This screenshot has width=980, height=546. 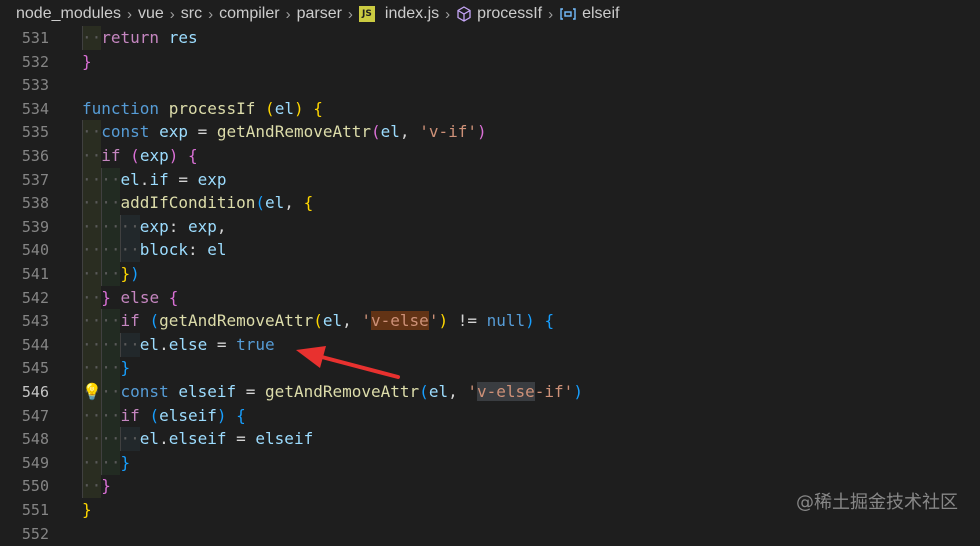 What do you see at coordinates (311, 357) in the screenshot?
I see `arrow-head` at bounding box center [311, 357].